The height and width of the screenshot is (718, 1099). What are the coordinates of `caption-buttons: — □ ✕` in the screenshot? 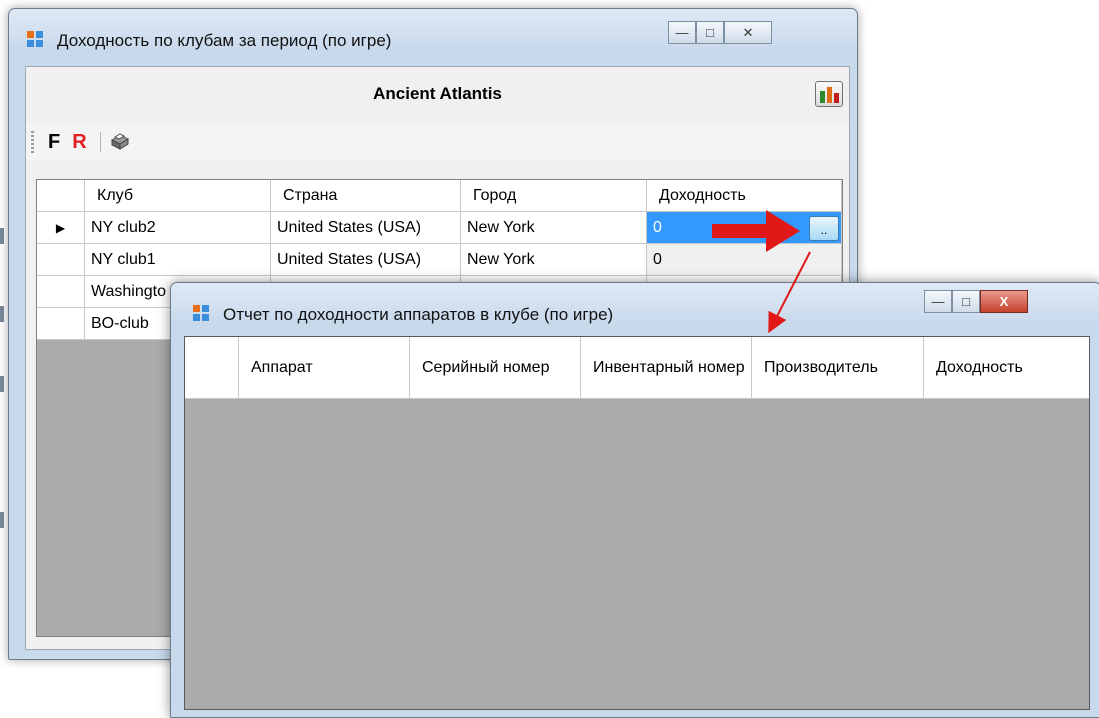 It's located at (720, 32).